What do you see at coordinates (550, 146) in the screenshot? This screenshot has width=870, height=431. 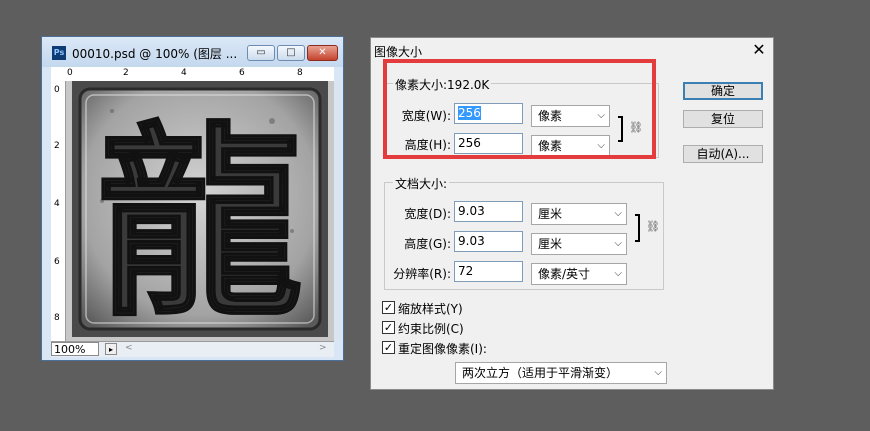 I see `pixel-height-unit: 像素` at bounding box center [550, 146].